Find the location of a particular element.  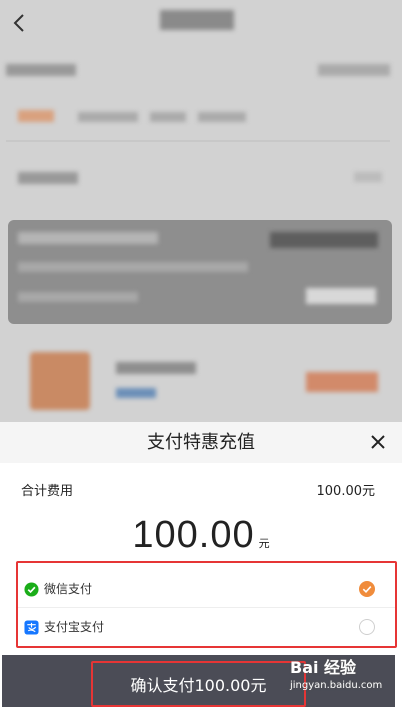

back-button is located at coordinates (19, 23).